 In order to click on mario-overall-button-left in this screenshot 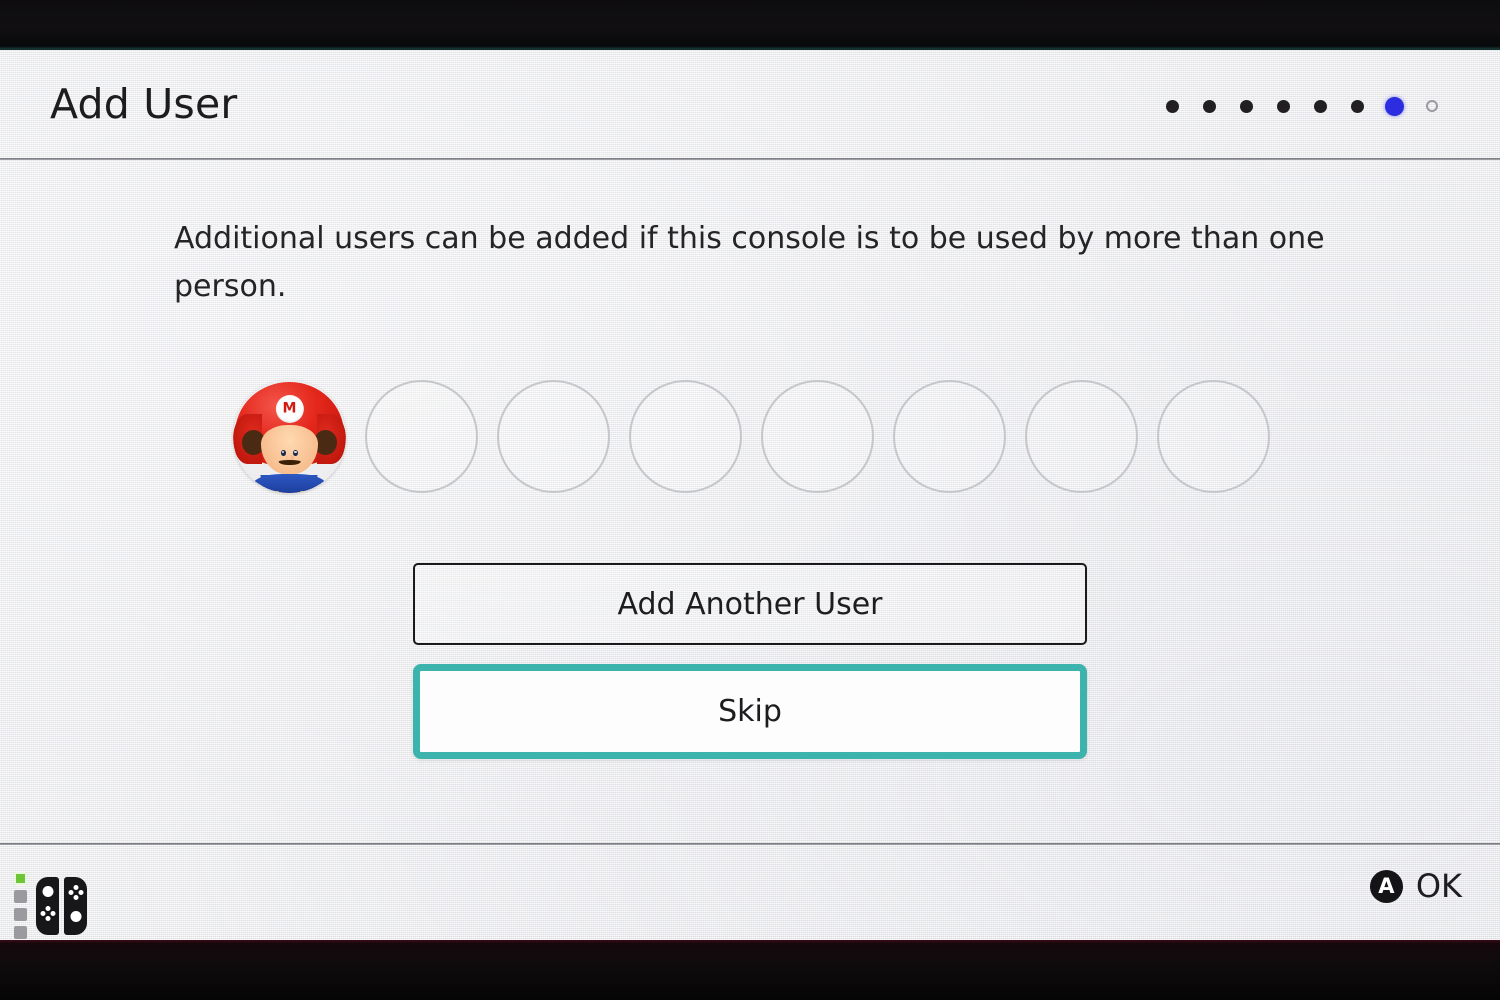, I will do `click(277, 492)`.